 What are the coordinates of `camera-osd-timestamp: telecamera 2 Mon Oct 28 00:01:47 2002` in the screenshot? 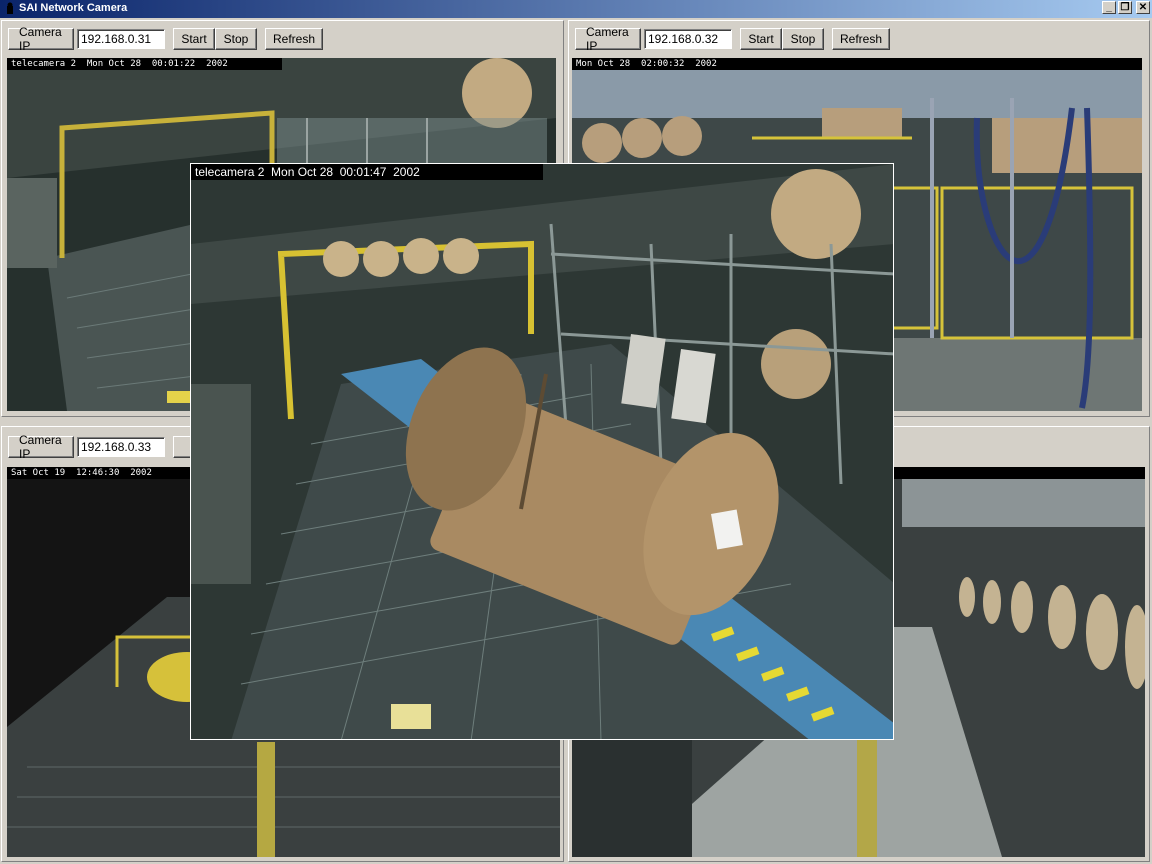 It's located at (367, 172).